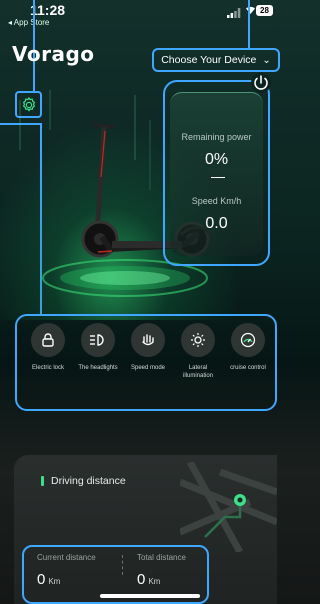 Image resolution: width=320 pixels, height=604 pixels. I want to click on signal-icon, so click(234, 13).